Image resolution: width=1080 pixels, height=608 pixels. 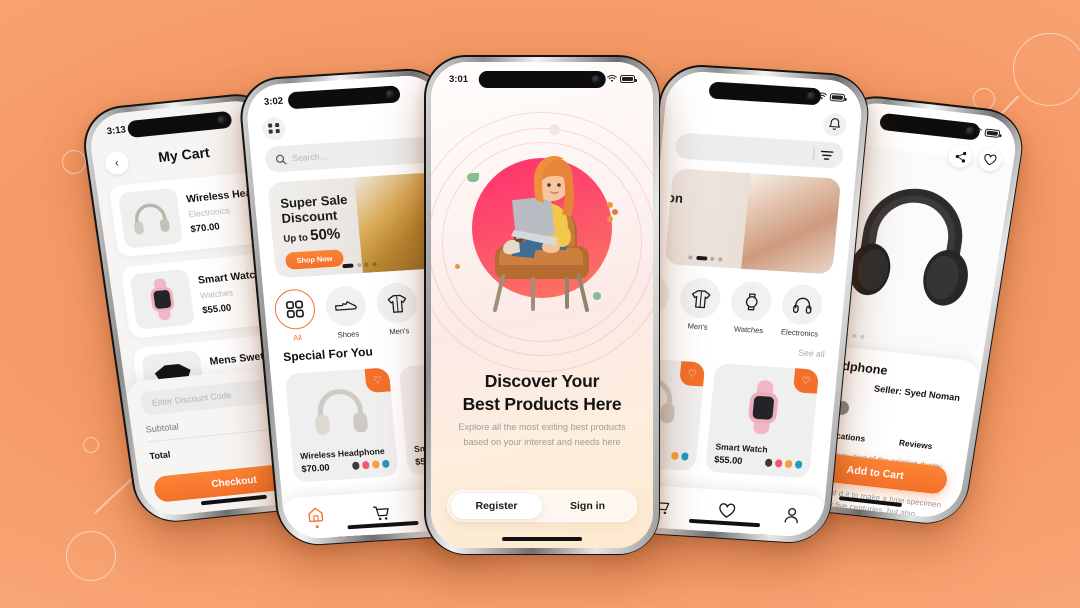 I want to click on deco-circle-left, so click(x=74, y=162).